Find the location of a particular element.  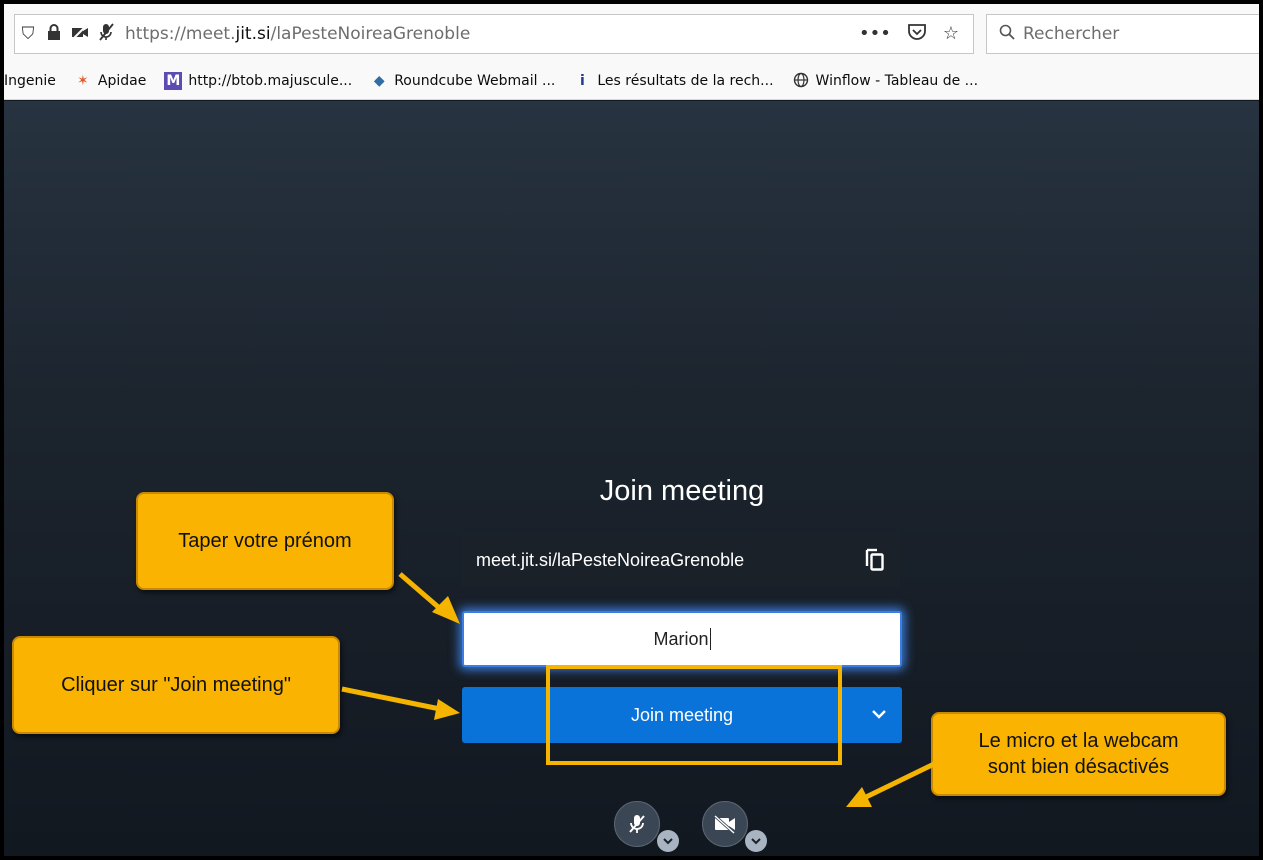

page-actions-icon: ••• is located at coordinates (875, 34).